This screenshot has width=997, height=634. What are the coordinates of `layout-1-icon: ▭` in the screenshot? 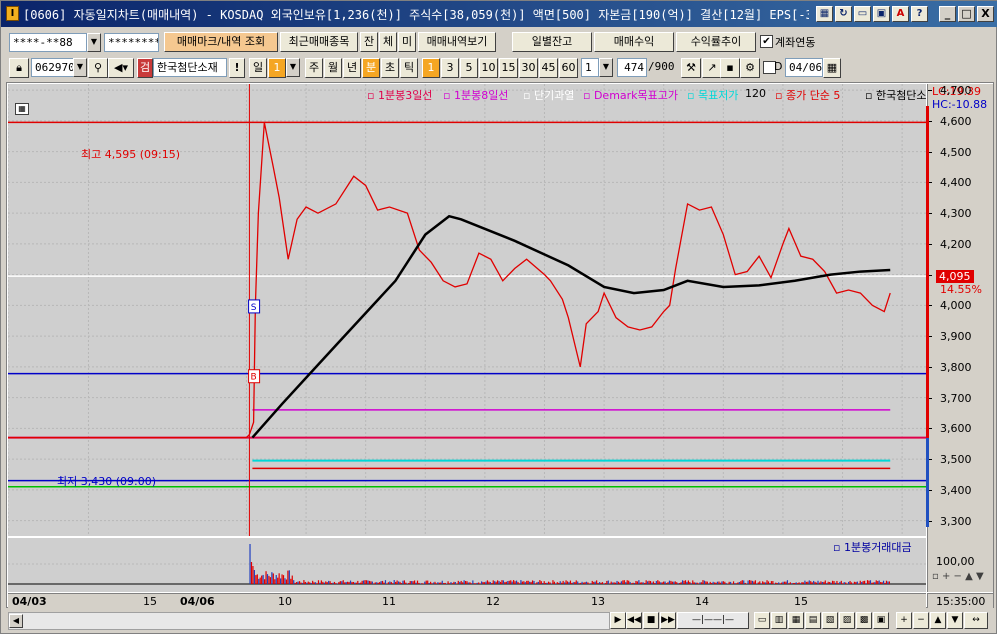 It's located at (762, 620).